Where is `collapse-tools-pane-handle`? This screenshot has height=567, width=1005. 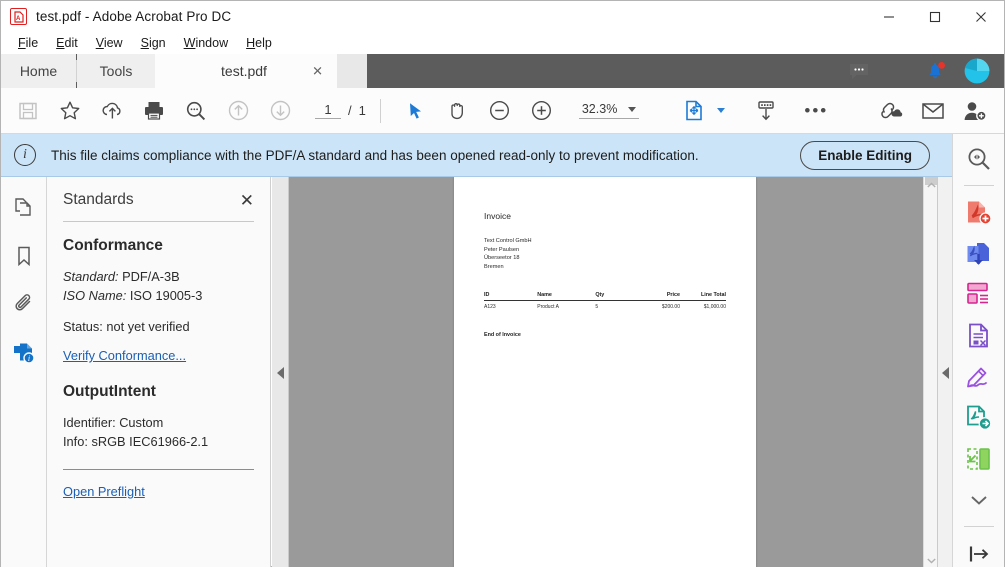
collapse-tools-pane-handle is located at coordinates (944, 372).